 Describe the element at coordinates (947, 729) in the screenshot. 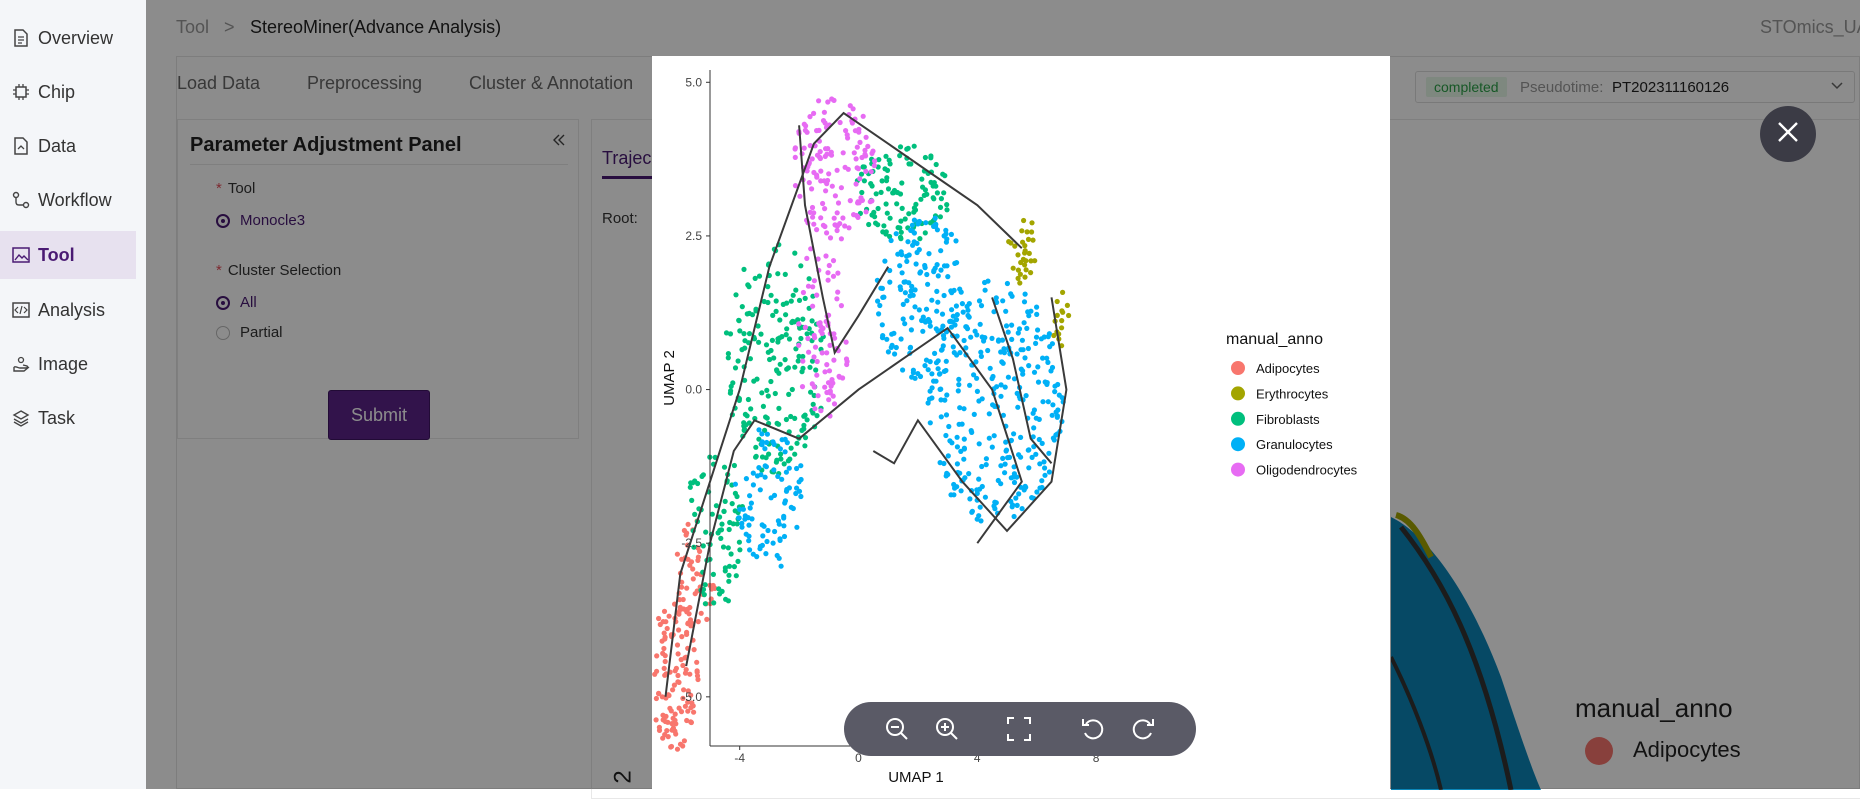

I see `zoom-in-icon` at that location.